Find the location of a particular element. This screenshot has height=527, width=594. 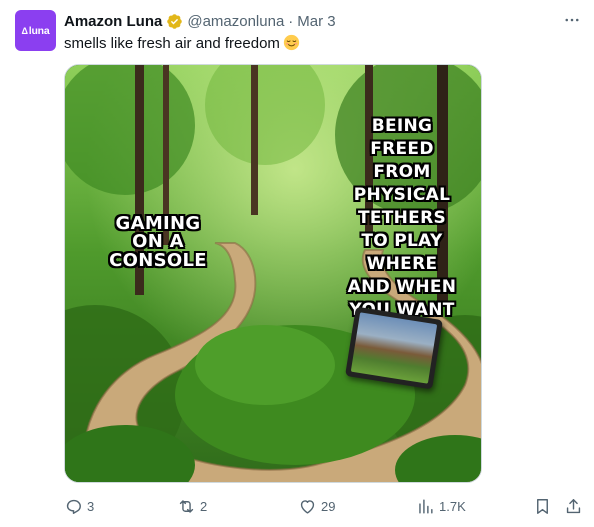

bookmark-icon is located at coordinates (542, 506).